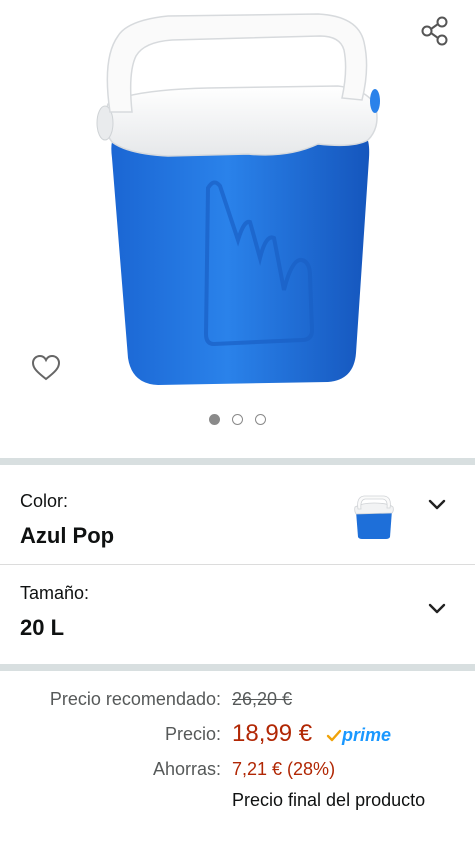 This screenshot has width=475, height=841. Describe the element at coordinates (44, 501) in the screenshot. I see `color-label: Color:` at that location.